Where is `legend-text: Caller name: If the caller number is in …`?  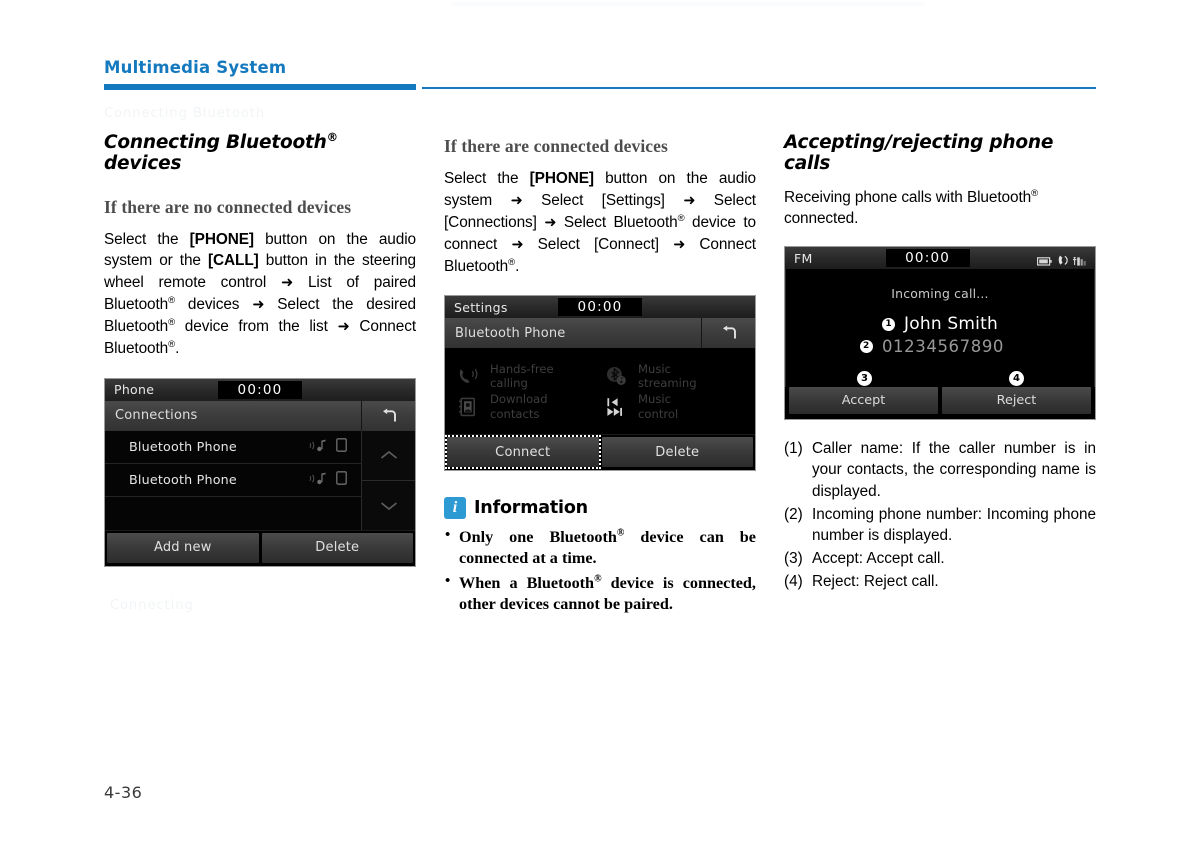
legend-text: Caller name: If the caller number is in … is located at coordinates (954, 470).